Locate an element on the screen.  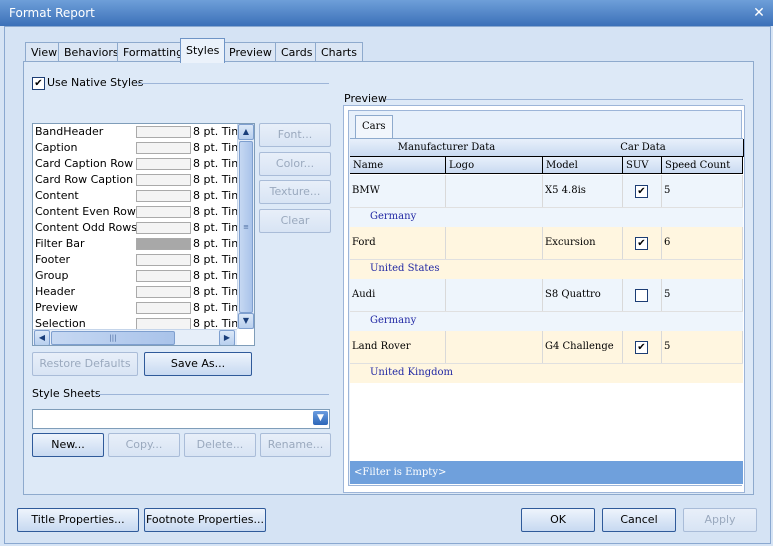
style-name: Footer is located at coordinates (52, 259).